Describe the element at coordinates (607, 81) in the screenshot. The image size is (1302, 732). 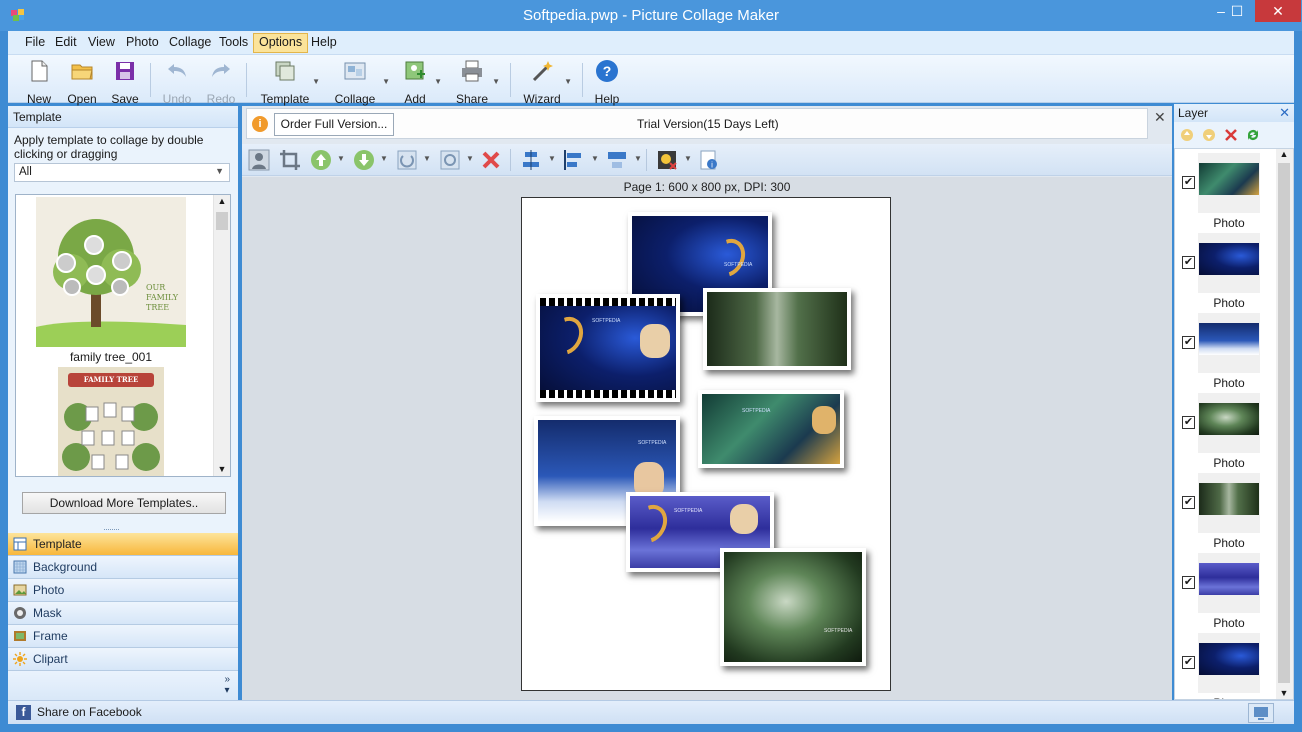
I see `help-button: ? Help` at that location.